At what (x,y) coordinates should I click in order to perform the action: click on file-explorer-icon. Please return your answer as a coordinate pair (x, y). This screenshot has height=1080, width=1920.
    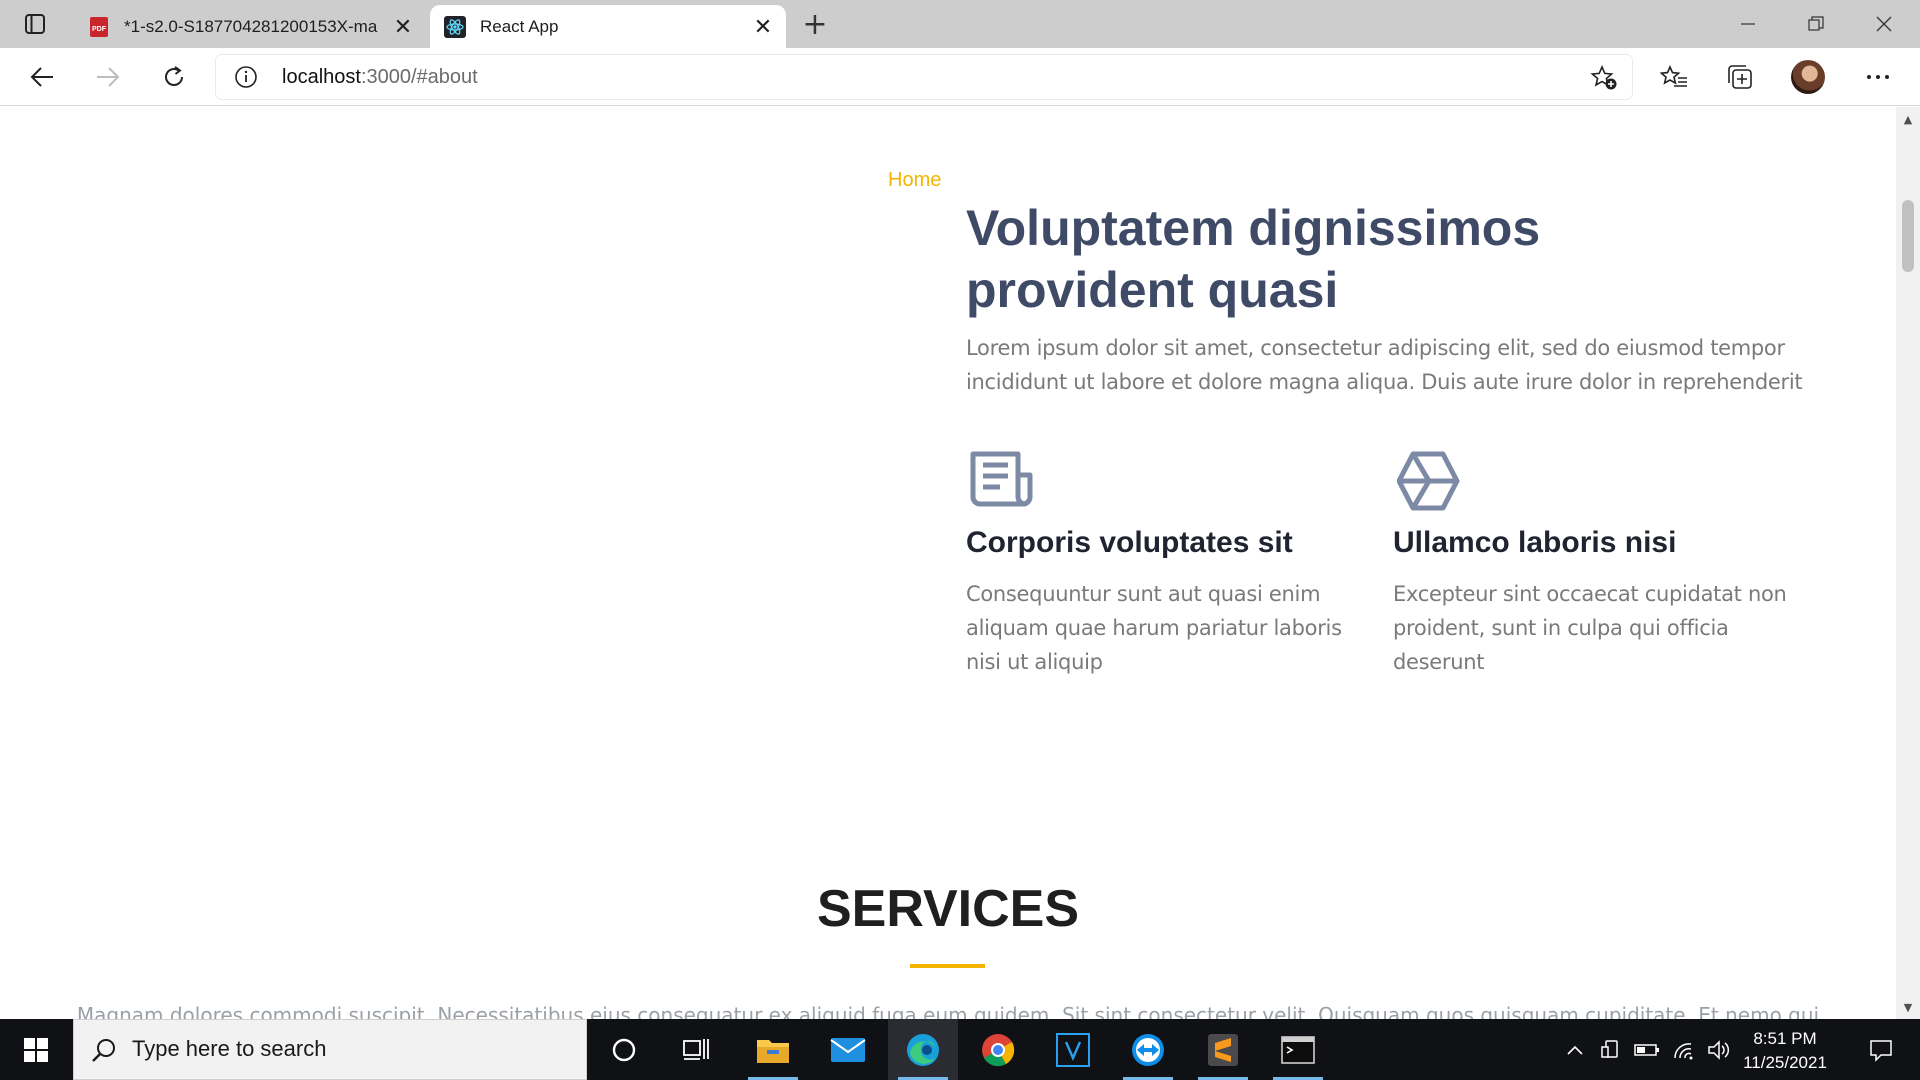
    Looking at the image, I should click on (773, 1049).